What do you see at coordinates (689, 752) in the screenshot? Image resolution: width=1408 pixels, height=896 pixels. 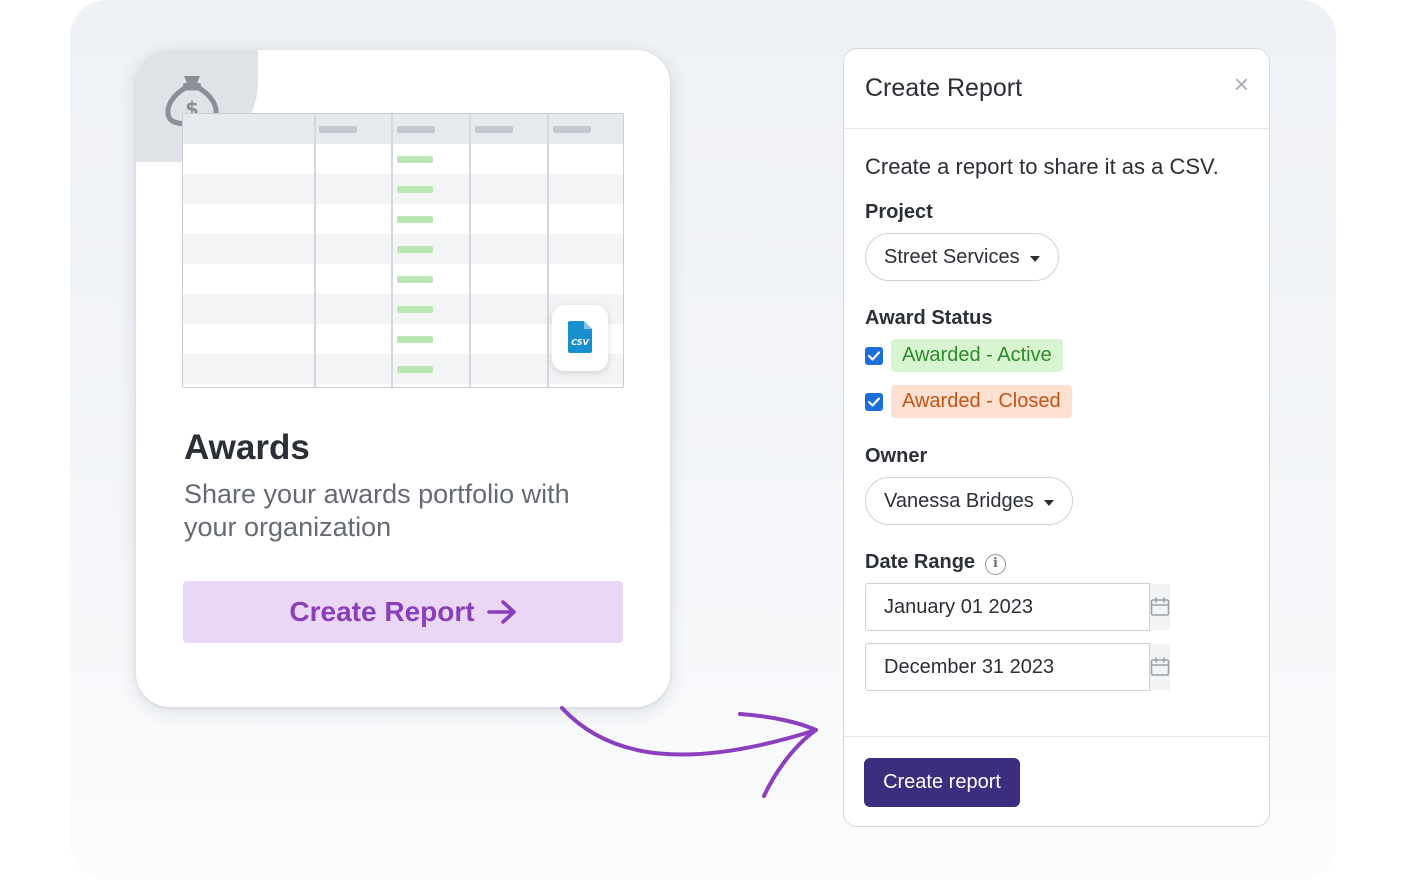 I see `curved-arrow-icon` at bounding box center [689, 752].